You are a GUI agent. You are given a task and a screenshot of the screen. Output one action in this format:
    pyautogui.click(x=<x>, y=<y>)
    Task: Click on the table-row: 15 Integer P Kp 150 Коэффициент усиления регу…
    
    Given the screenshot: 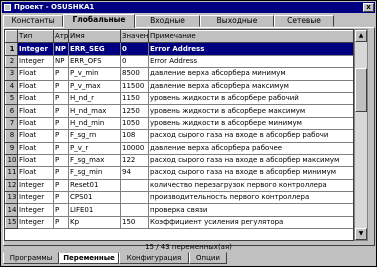 What is the action you would take?
    pyautogui.click(x=179, y=222)
    